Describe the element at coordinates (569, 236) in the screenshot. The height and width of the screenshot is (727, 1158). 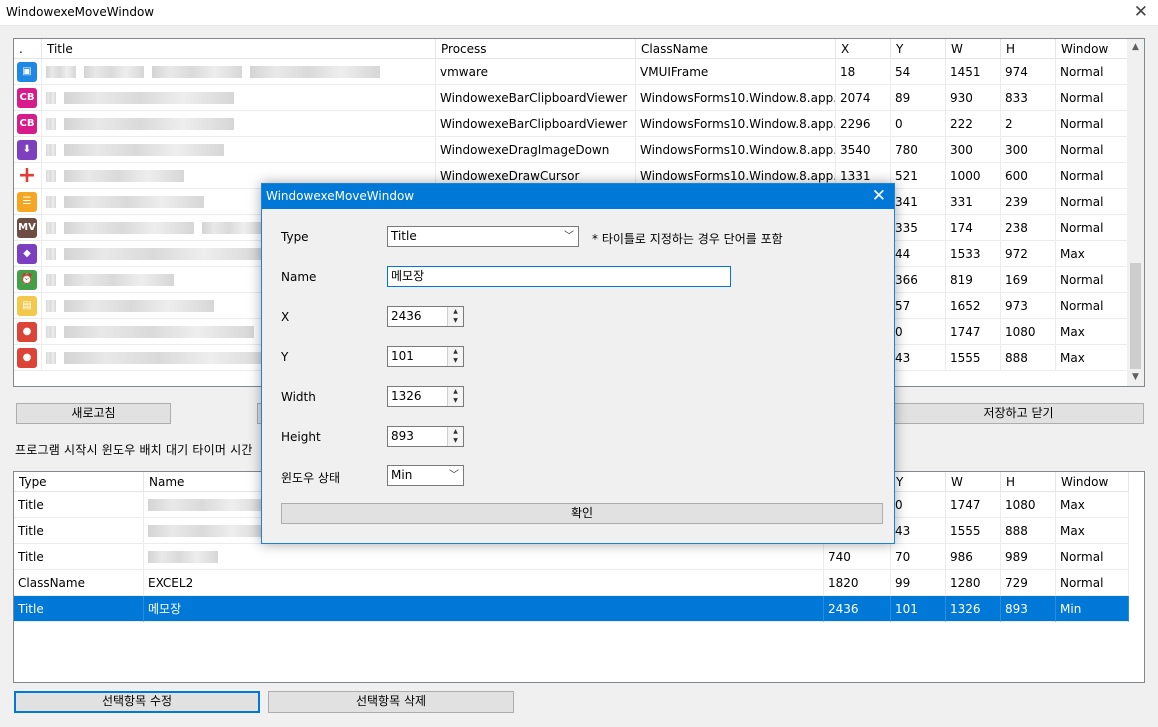
I see `chevron-down-icon: ﹀` at that location.